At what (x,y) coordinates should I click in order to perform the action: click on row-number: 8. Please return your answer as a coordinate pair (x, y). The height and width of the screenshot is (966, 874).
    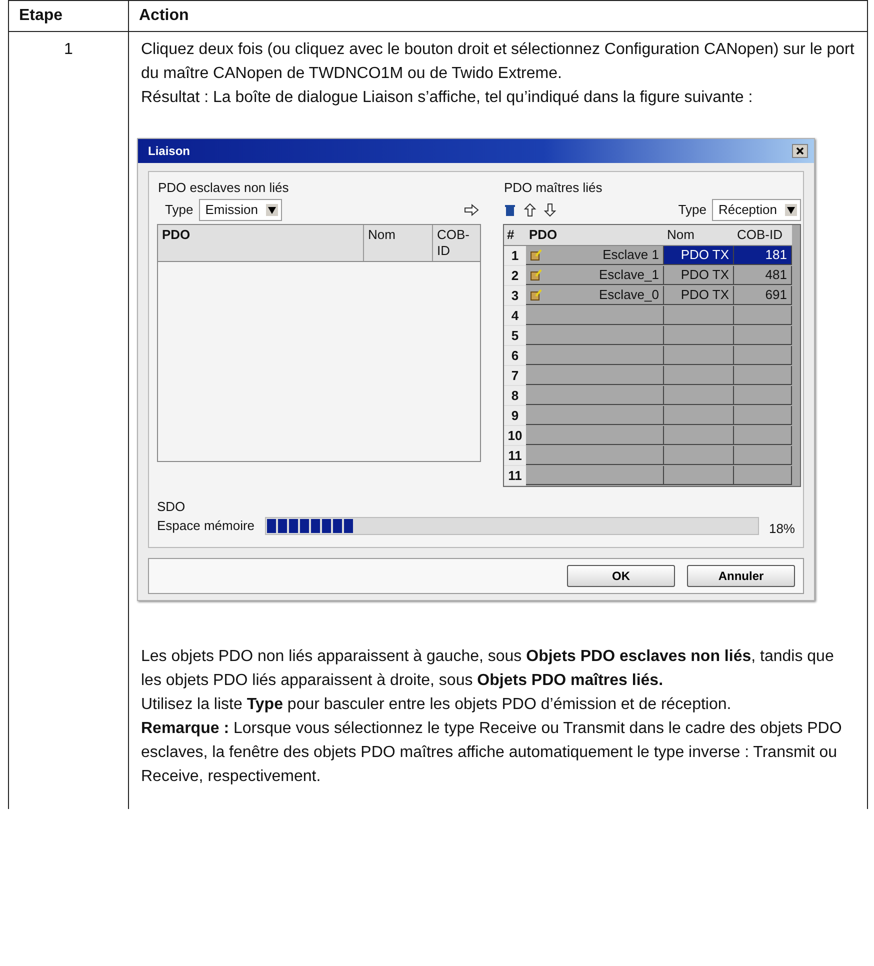
    Looking at the image, I should click on (515, 396).